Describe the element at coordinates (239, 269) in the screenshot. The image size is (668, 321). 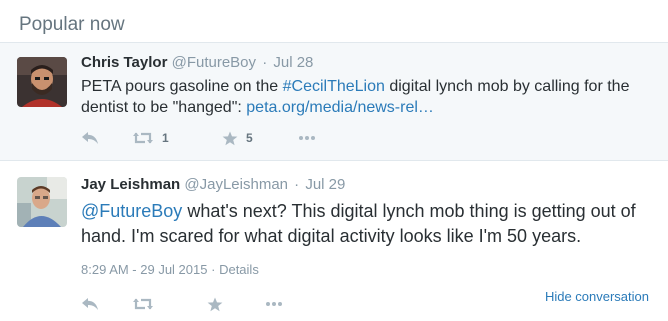
I see `details-link: Details` at that location.